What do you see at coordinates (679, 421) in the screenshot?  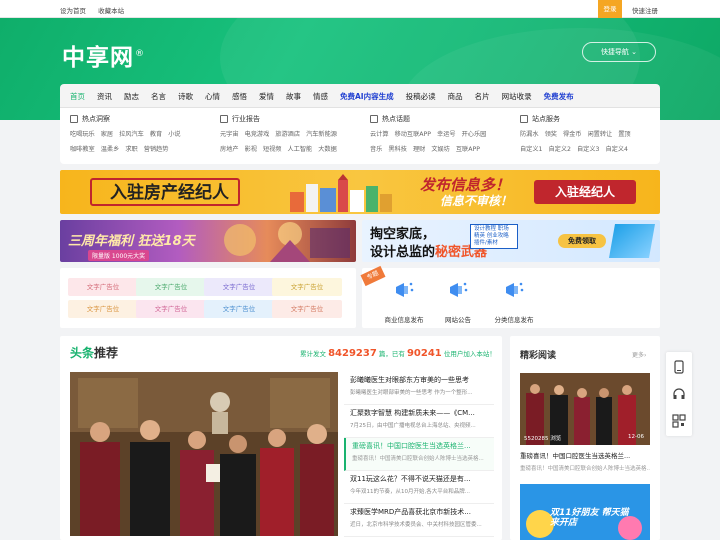 I see `qrcode-icon` at bounding box center [679, 421].